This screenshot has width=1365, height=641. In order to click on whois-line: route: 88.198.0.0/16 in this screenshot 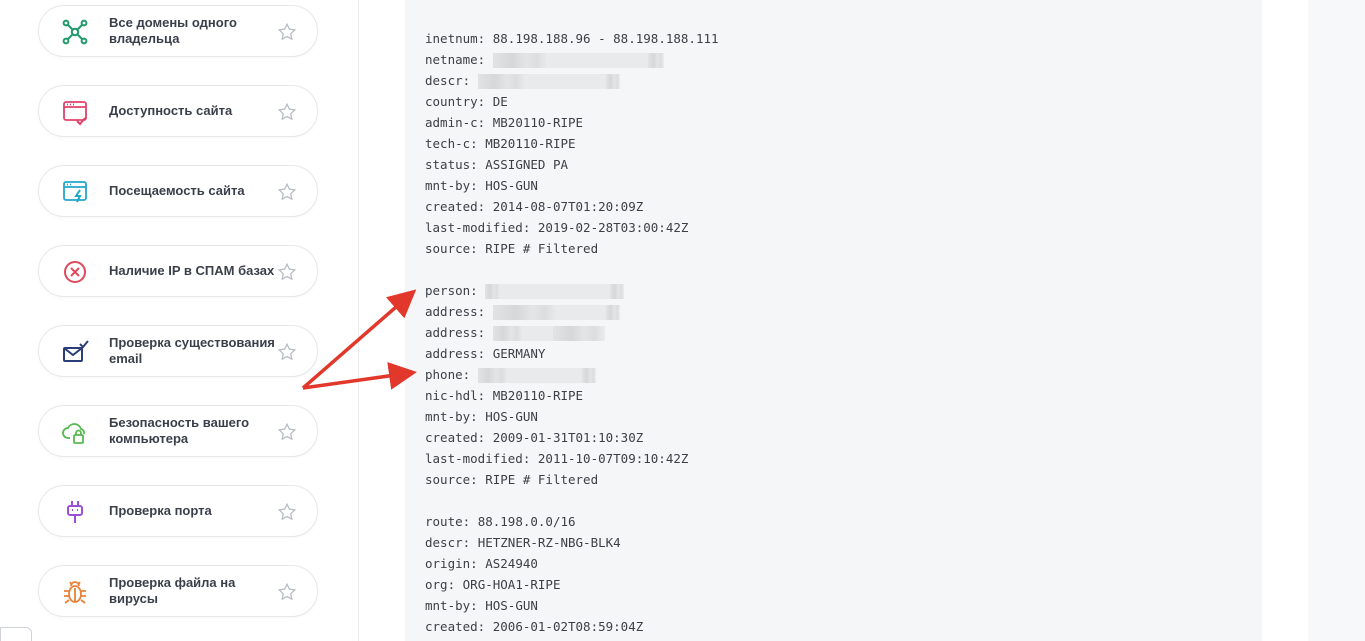, I will do `click(572, 521)`.